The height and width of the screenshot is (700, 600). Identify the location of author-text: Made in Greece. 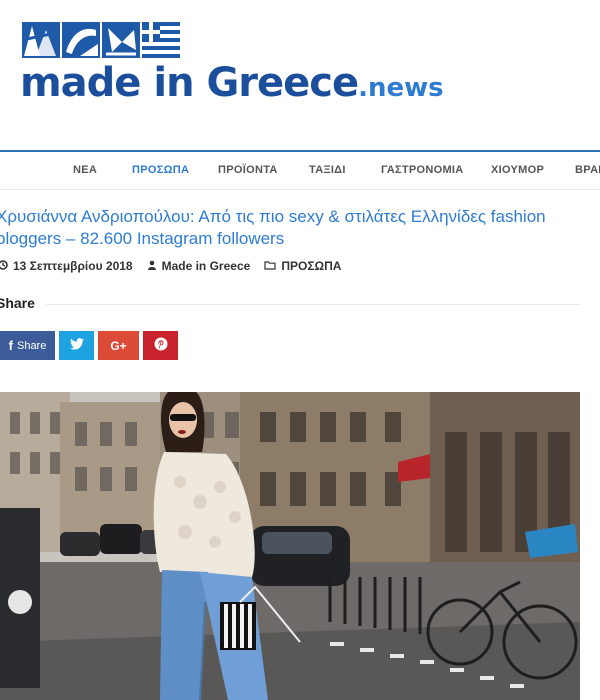
(206, 266).